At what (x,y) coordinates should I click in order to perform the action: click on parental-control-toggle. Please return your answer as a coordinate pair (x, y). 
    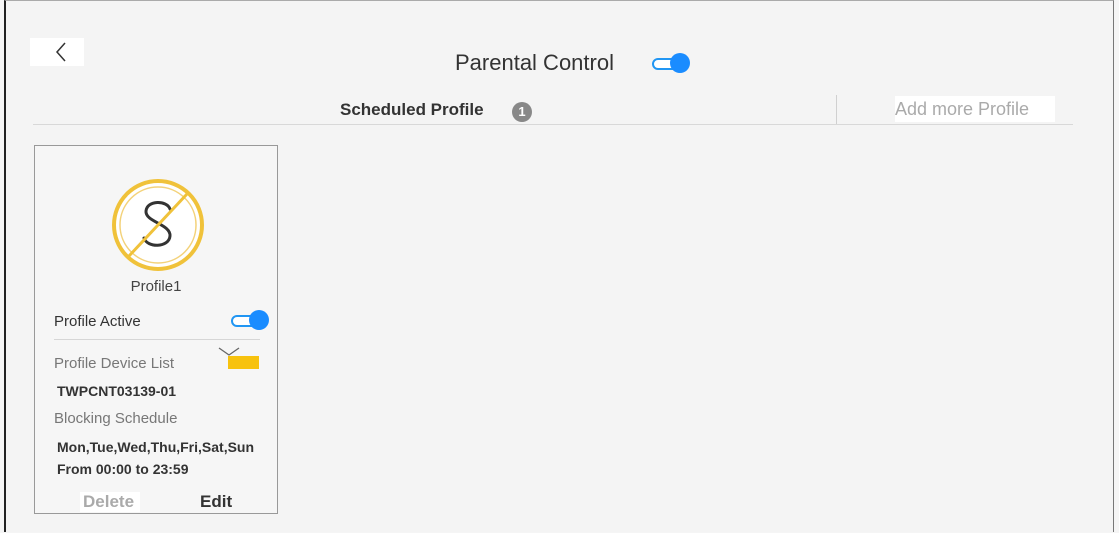
    Looking at the image, I should click on (671, 63).